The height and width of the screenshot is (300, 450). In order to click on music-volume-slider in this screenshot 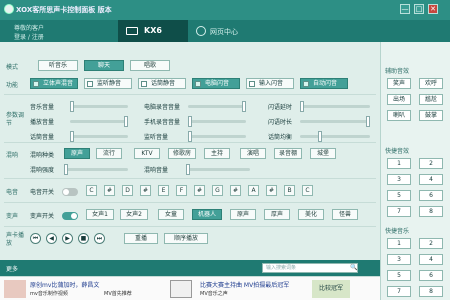, I will do `click(99, 106)`.